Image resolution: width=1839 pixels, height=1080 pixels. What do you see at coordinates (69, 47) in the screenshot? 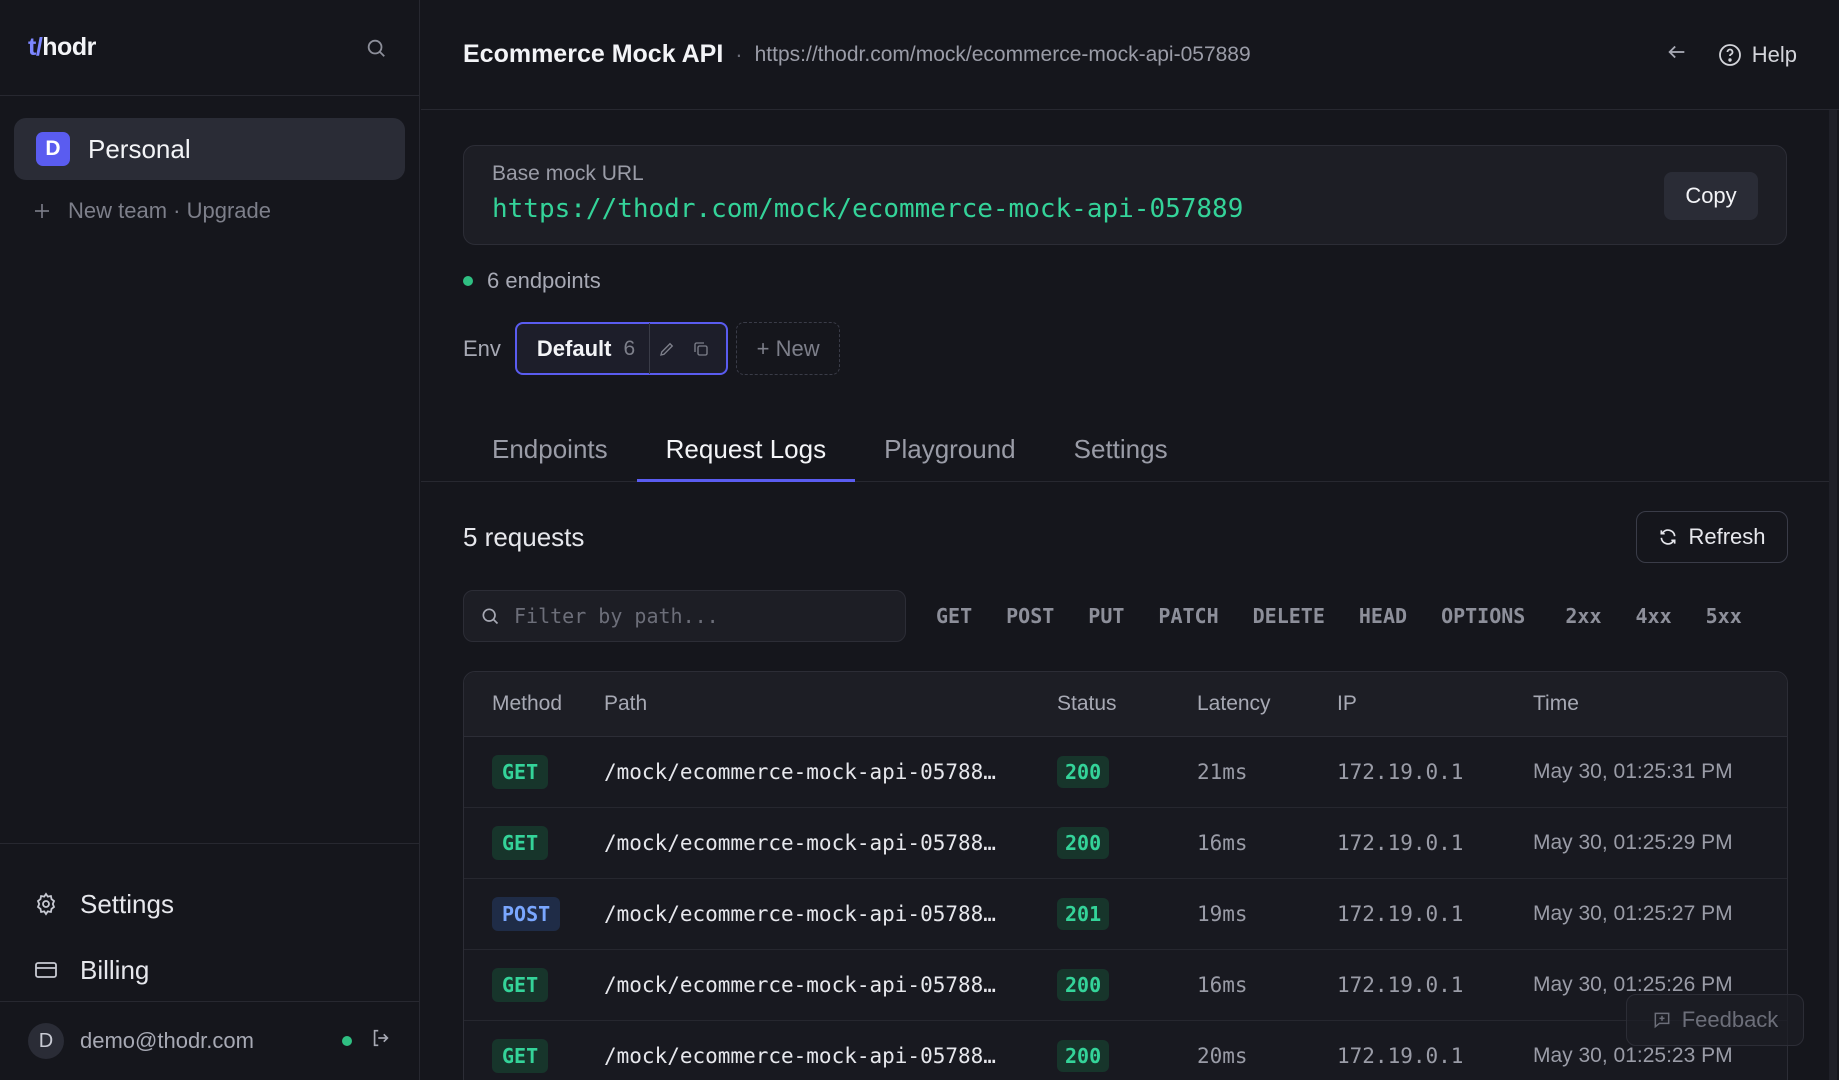
I see `logo-text: hodr` at bounding box center [69, 47].